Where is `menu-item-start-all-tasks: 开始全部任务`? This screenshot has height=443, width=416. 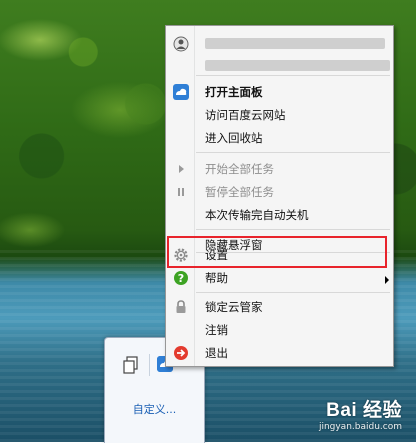 menu-item-start-all-tasks: 开始全部任务 is located at coordinates (279, 169).